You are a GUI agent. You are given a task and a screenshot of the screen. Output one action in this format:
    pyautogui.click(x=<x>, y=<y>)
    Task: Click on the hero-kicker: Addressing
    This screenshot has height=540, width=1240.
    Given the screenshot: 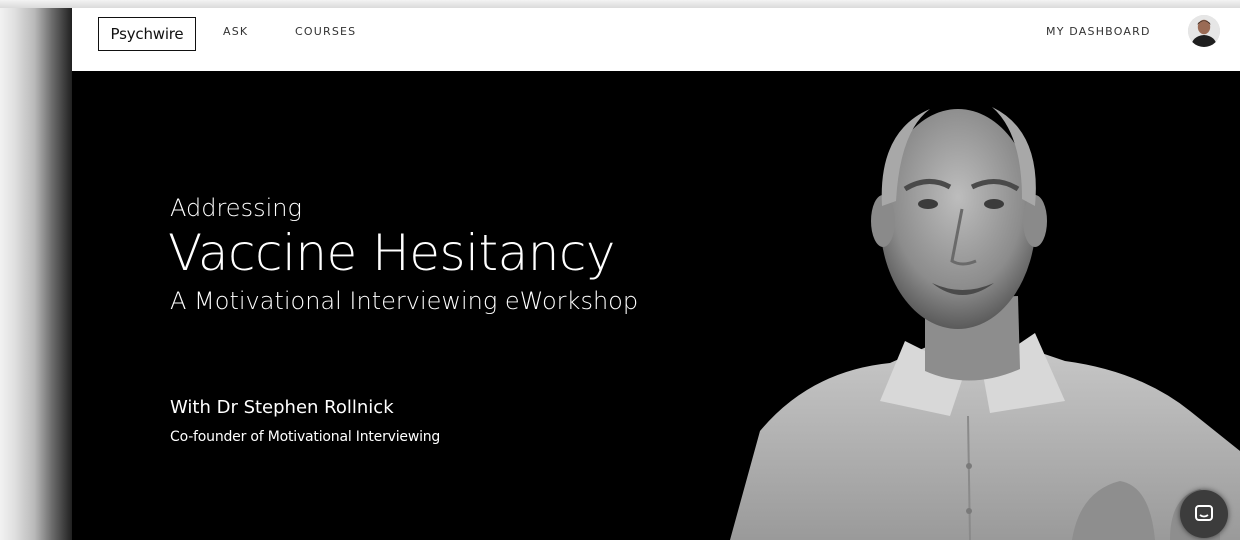 What is the action you would take?
    pyautogui.click(x=236, y=208)
    